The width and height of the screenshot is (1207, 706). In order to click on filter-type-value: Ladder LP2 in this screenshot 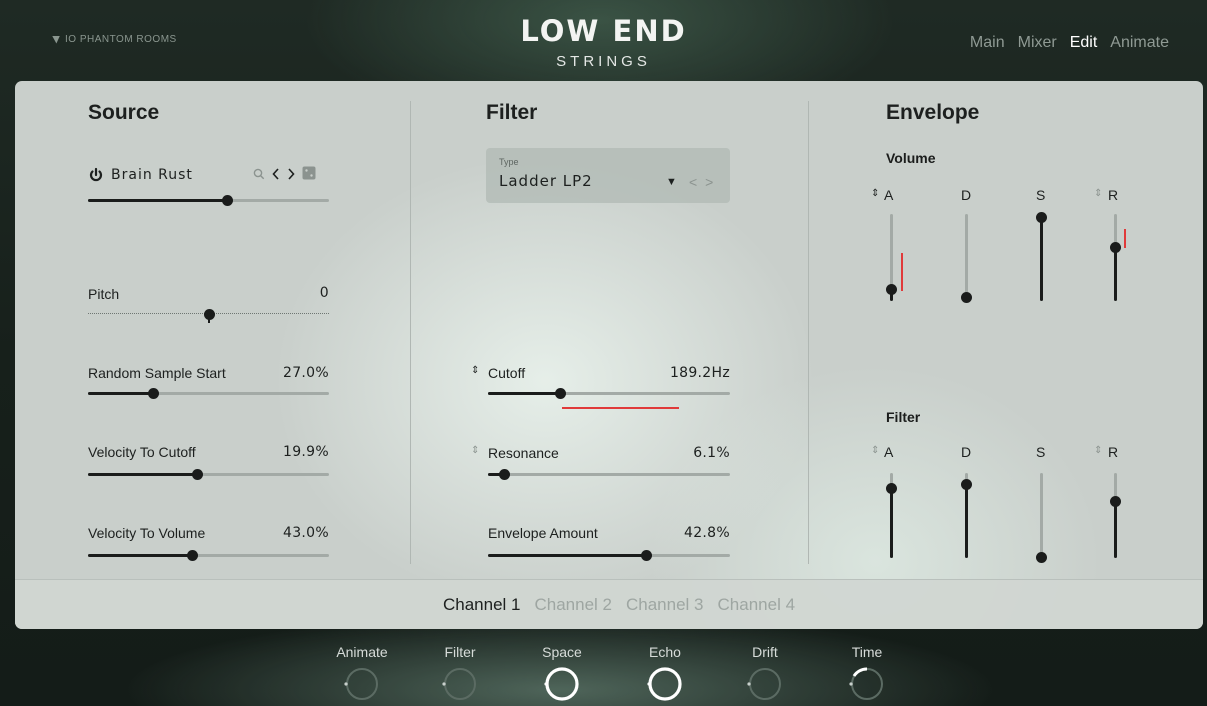, I will do `click(546, 181)`.